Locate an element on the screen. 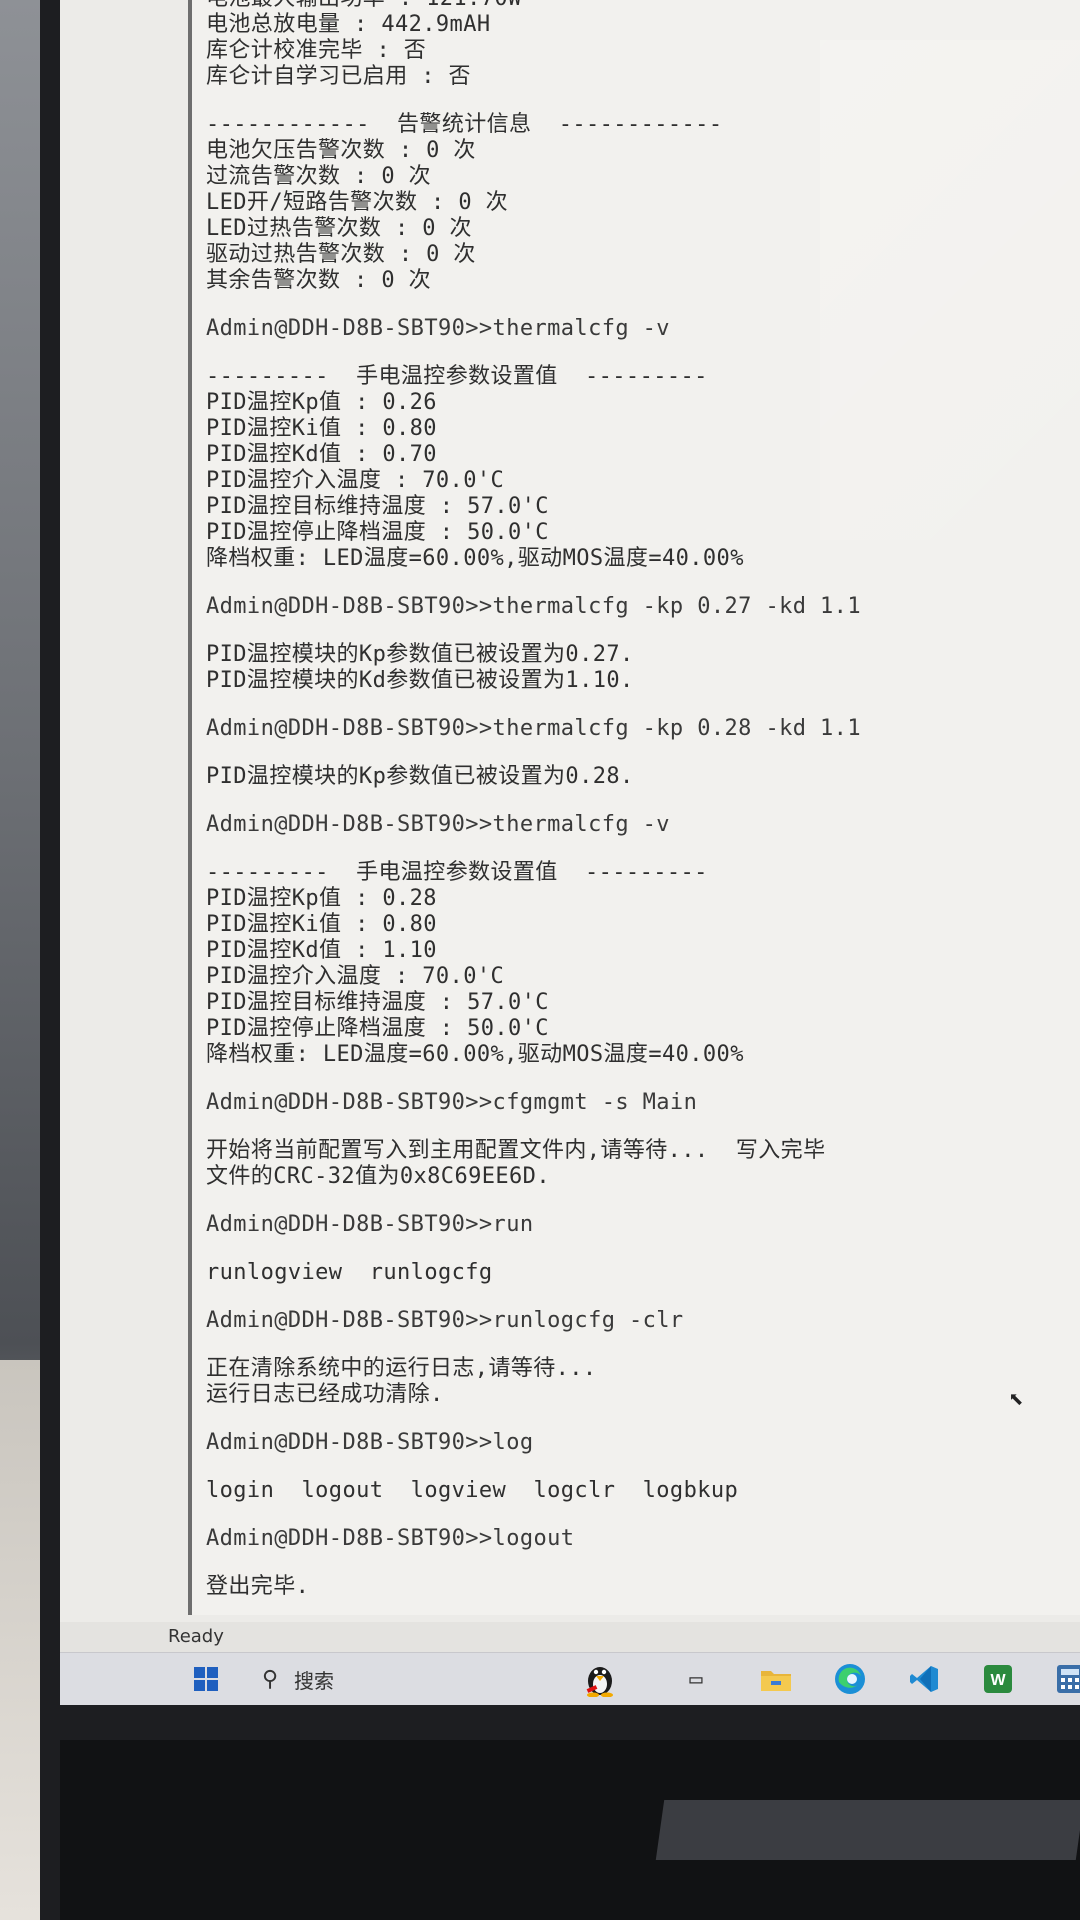 This screenshot has height=1920, width=1080. terminal-line: PID温控模块的Kp参数值已被设置为0.27. is located at coordinates (420, 654).